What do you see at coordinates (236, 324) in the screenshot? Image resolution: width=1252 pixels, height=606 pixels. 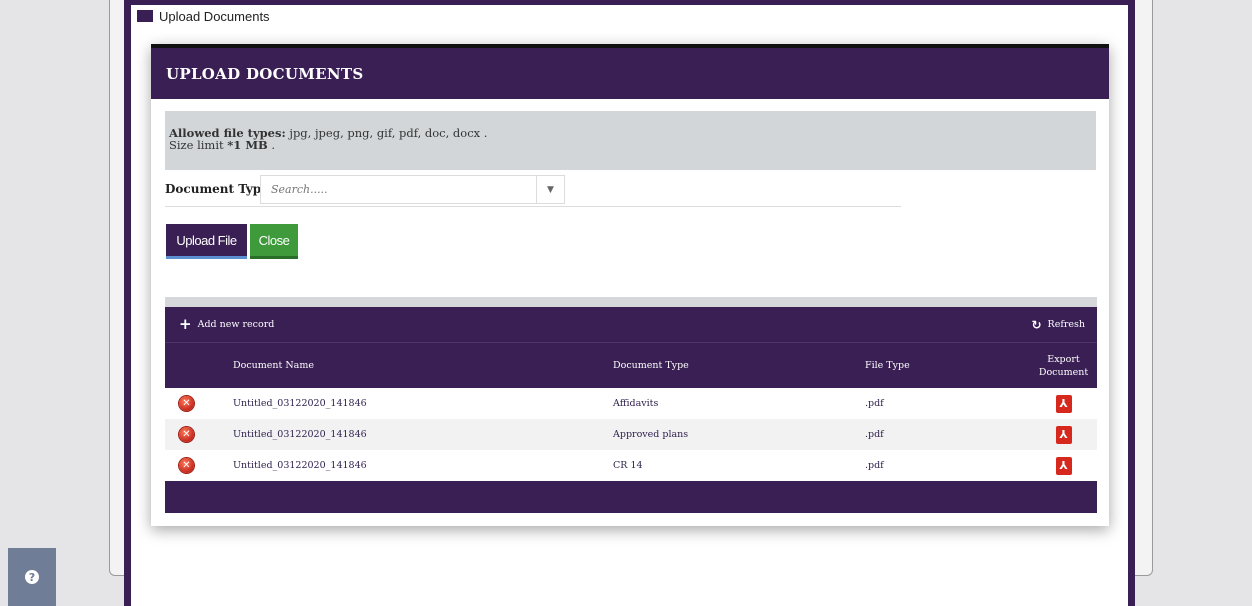 I see `add-new-record-label: Add new record` at bounding box center [236, 324].